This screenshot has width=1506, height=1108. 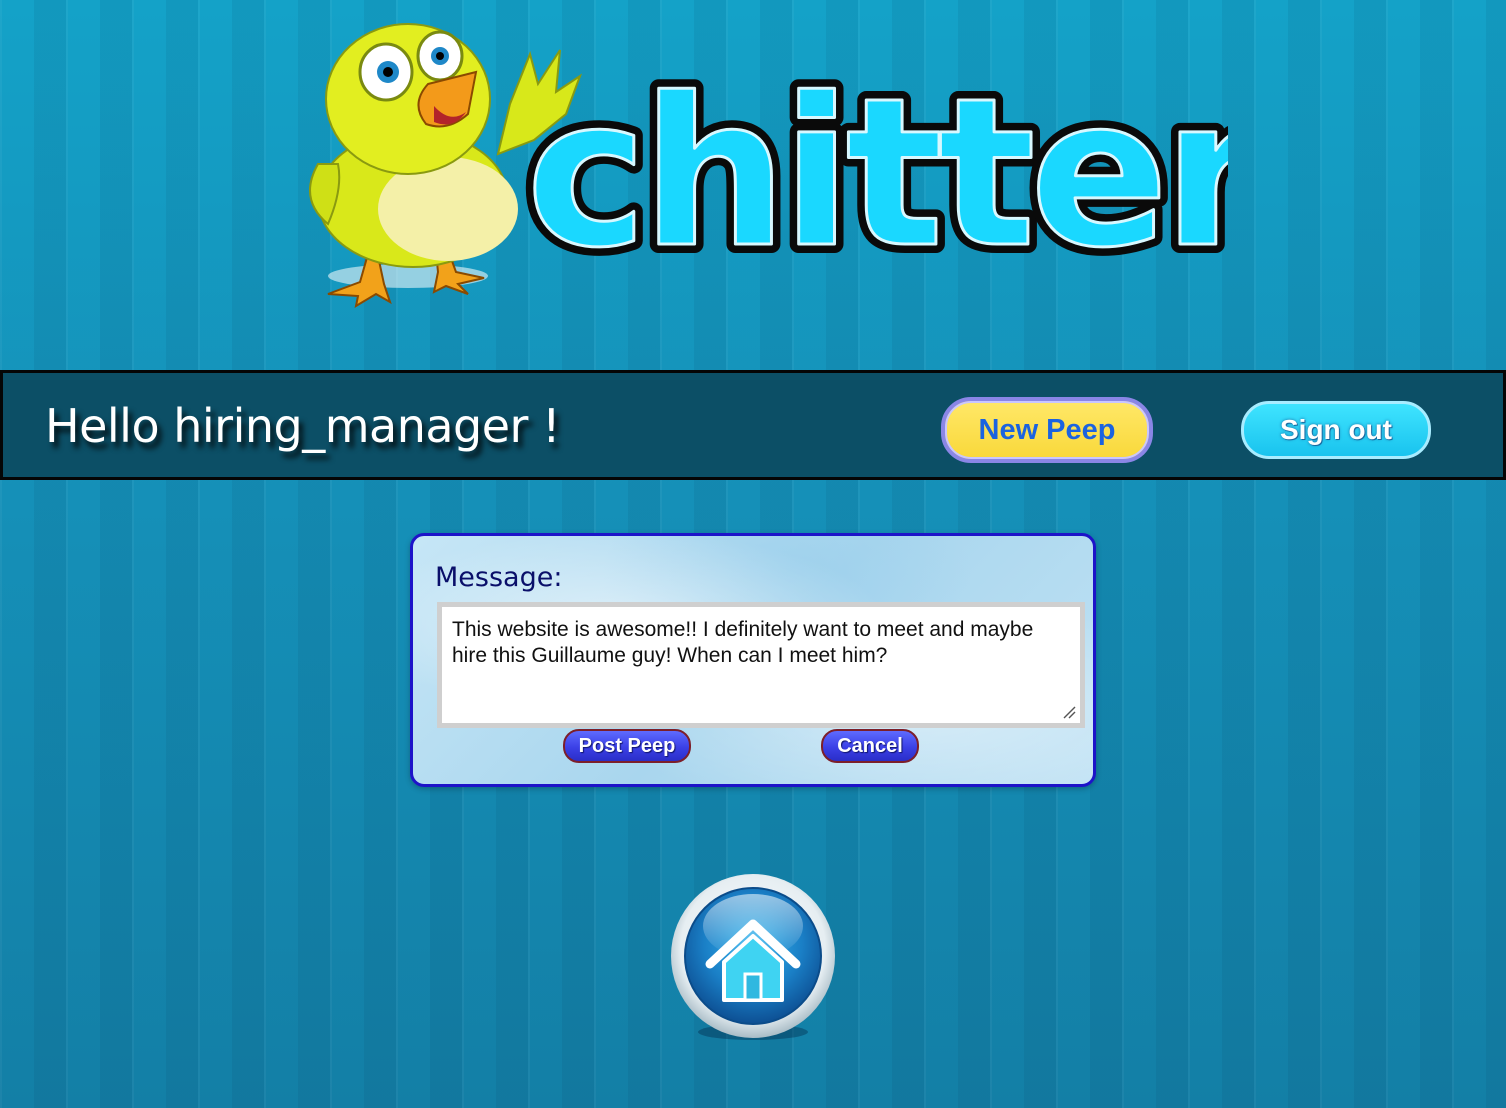 I want to click on home-icon, so click(x=753, y=957).